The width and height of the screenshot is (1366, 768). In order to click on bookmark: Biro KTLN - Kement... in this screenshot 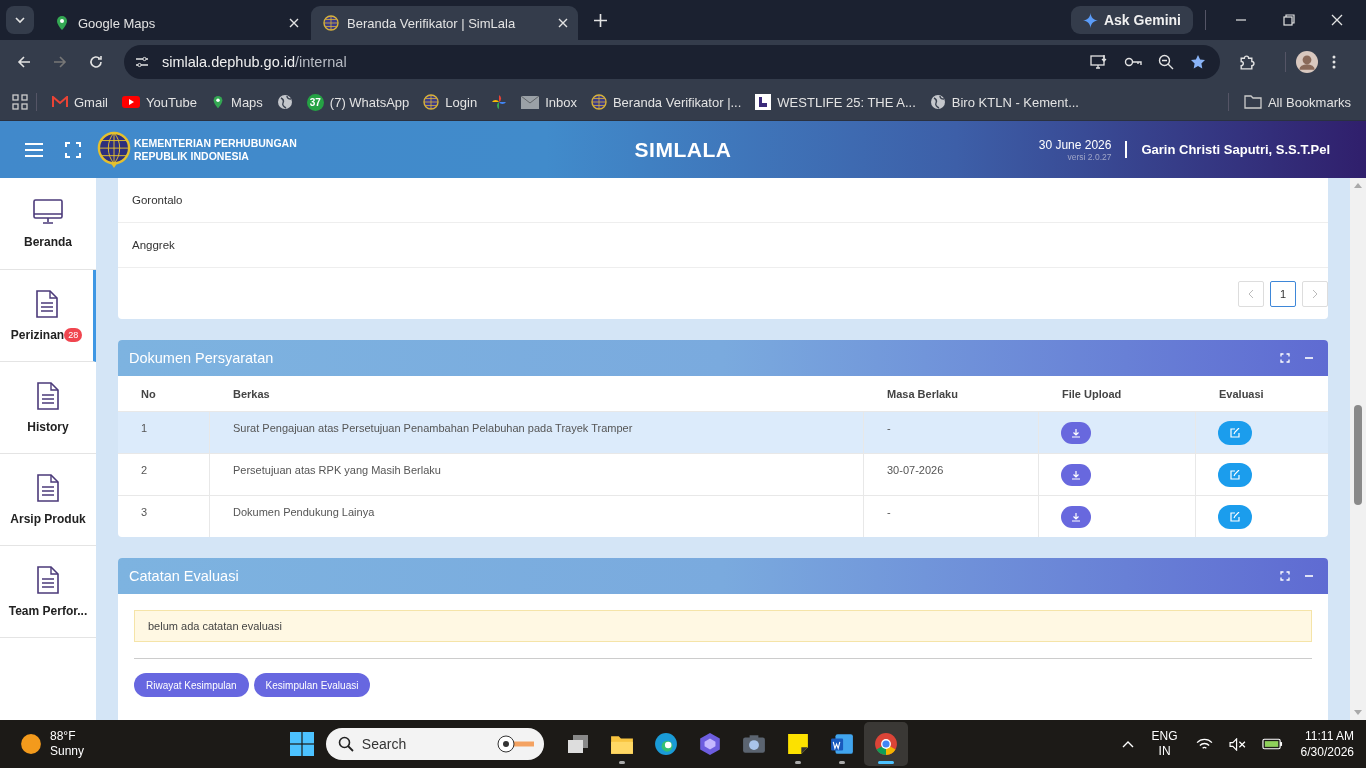, I will do `click(1004, 102)`.